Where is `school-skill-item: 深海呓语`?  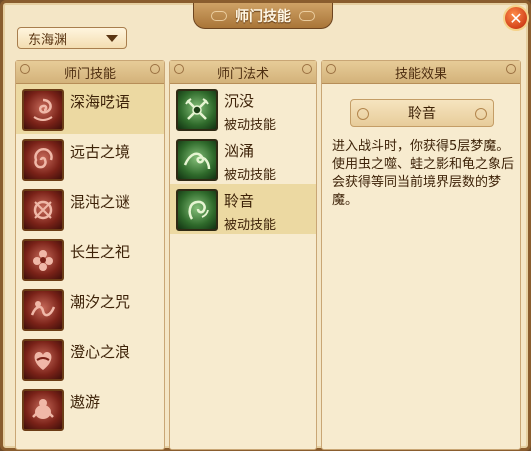
school-skill-item: 深海呓语 is located at coordinates (90, 109).